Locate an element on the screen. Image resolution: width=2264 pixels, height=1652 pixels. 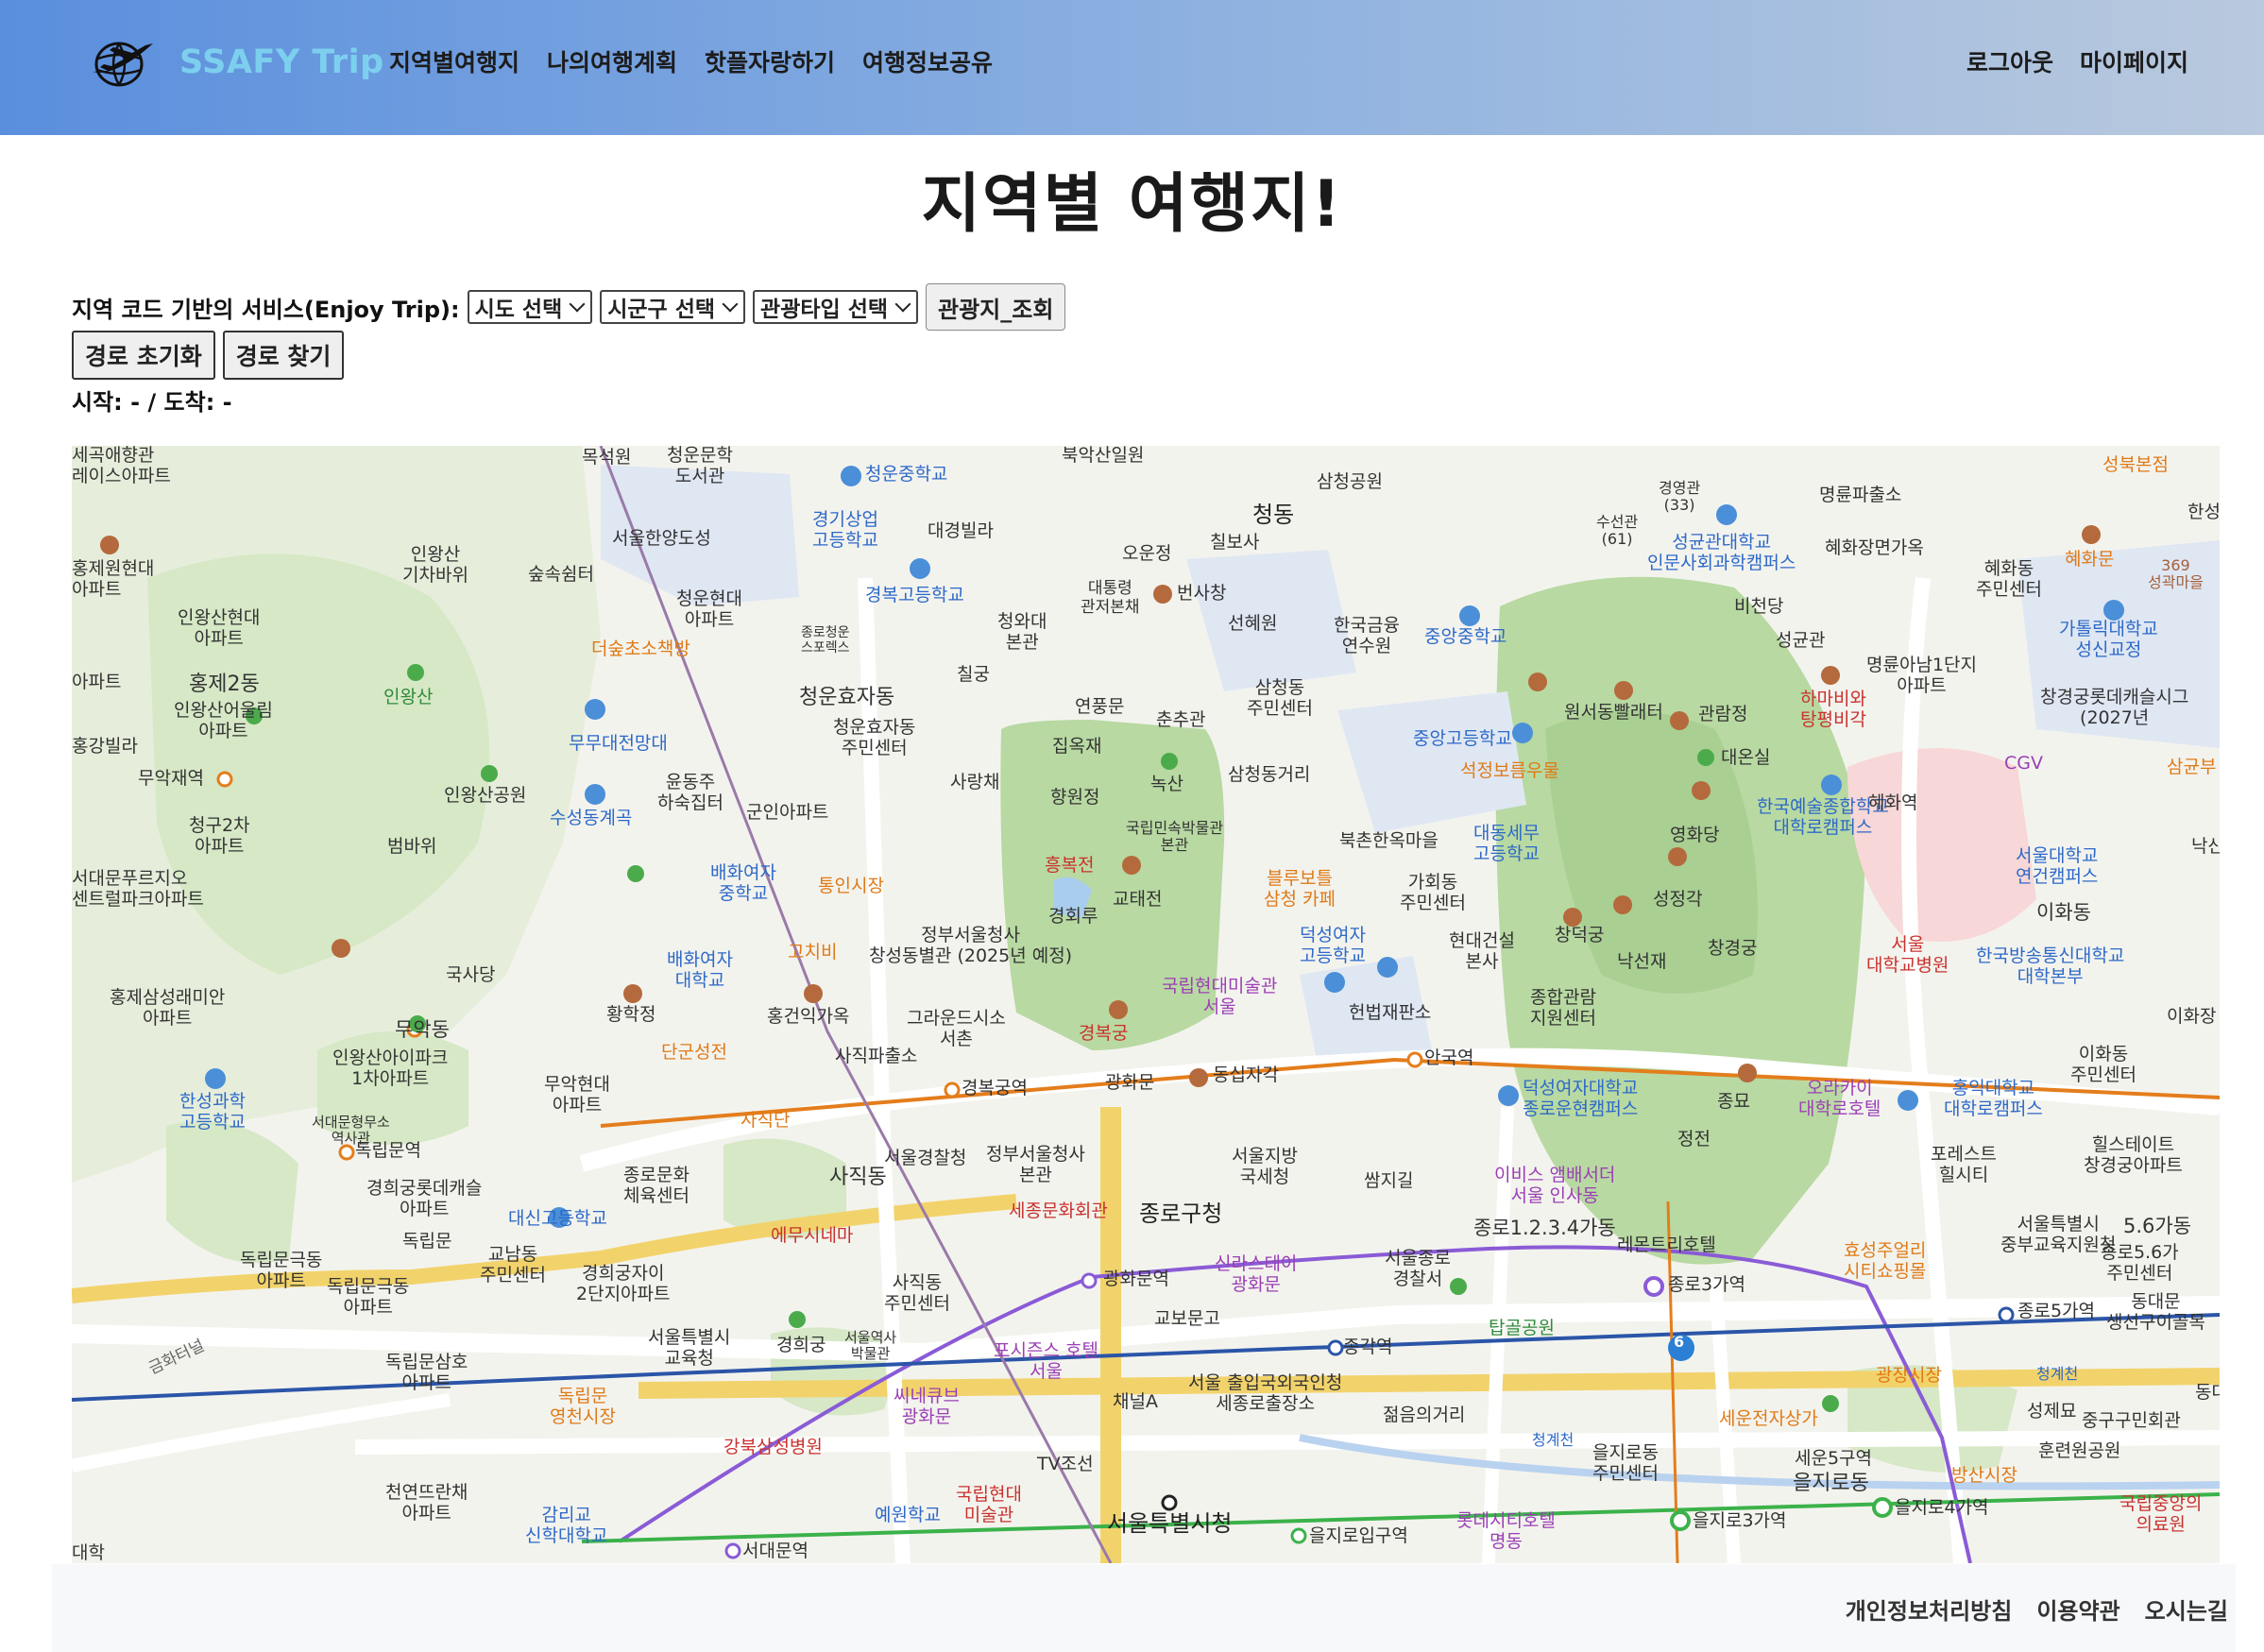
map-label: 서울대학교 연건캠퍼스 is located at coordinates (2057, 866).